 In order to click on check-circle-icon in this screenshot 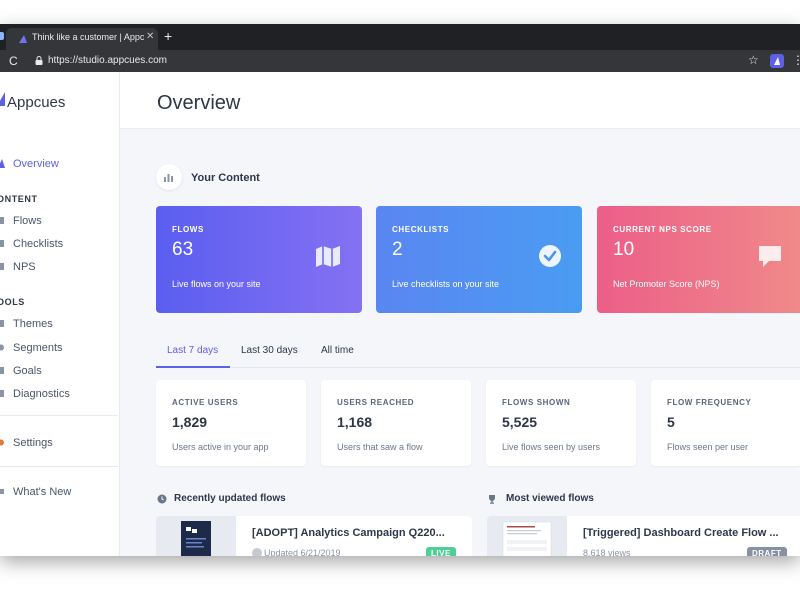, I will do `click(550, 256)`.